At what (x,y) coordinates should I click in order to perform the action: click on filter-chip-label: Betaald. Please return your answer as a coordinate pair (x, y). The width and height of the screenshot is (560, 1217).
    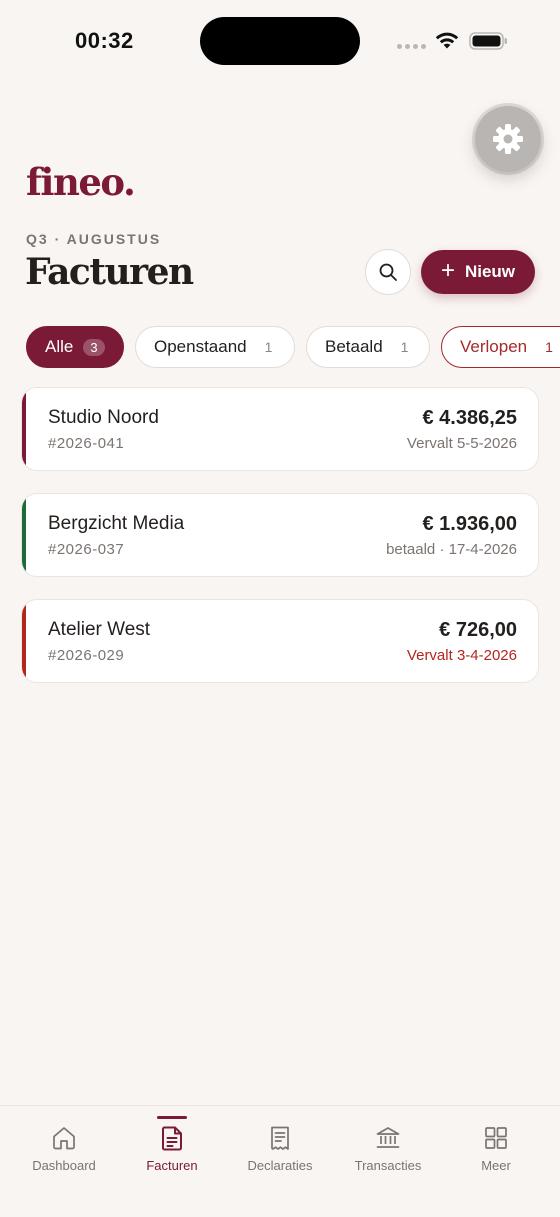
    Looking at the image, I should click on (354, 346).